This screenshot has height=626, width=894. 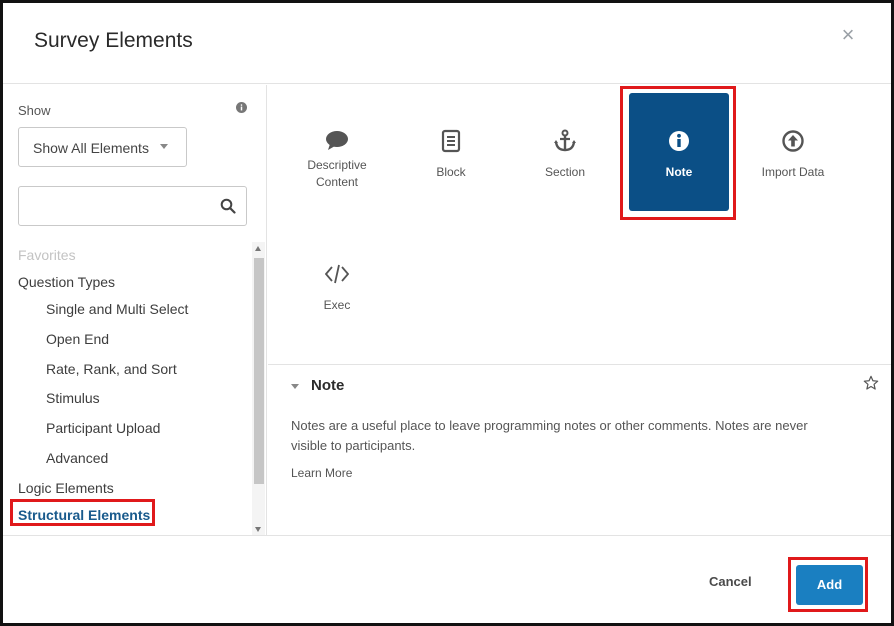 What do you see at coordinates (730, 581) in the screenshot?
I see `cancel-button: Cancel` at bounding box center [730, 581].